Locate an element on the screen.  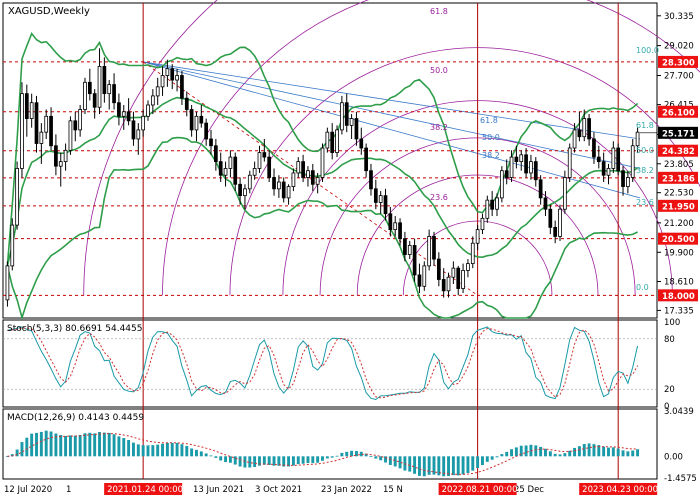
fib-arc-label: 38.2 is located at coordinates (439, 127).